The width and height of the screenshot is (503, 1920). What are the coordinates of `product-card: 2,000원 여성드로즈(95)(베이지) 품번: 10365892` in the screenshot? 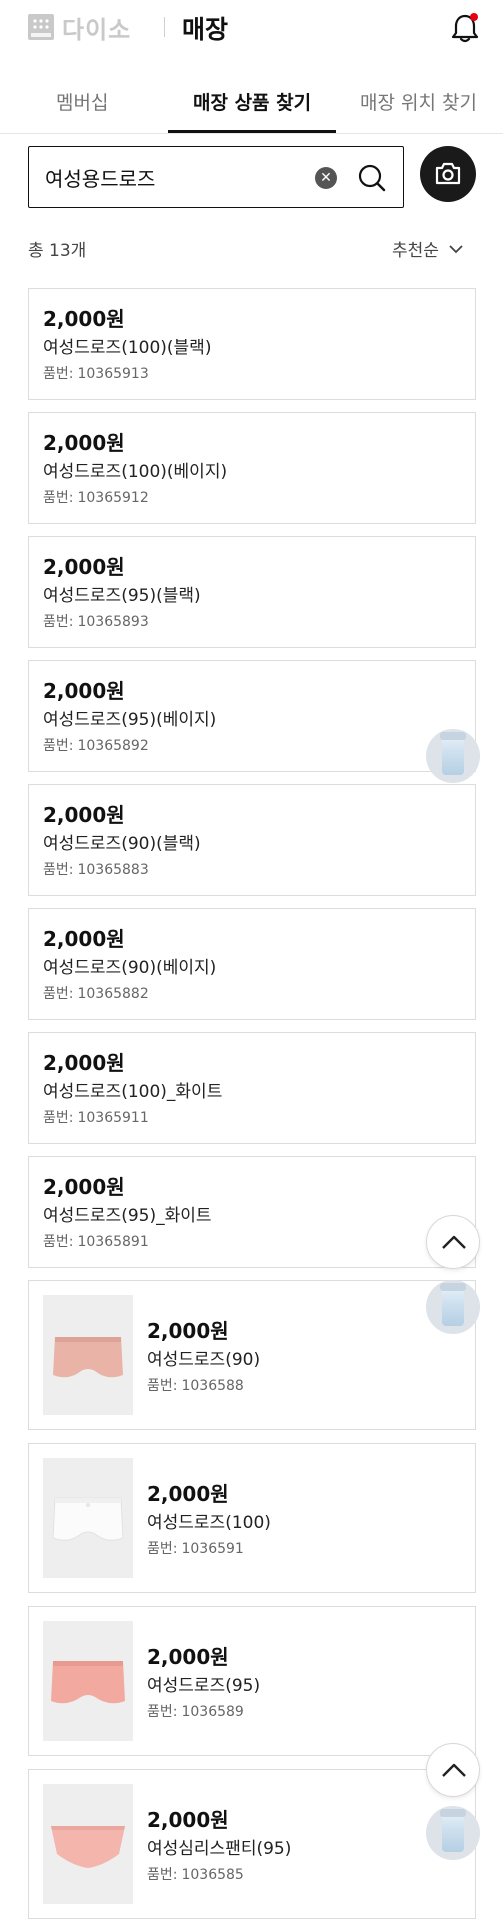 It's located at (252, 716).